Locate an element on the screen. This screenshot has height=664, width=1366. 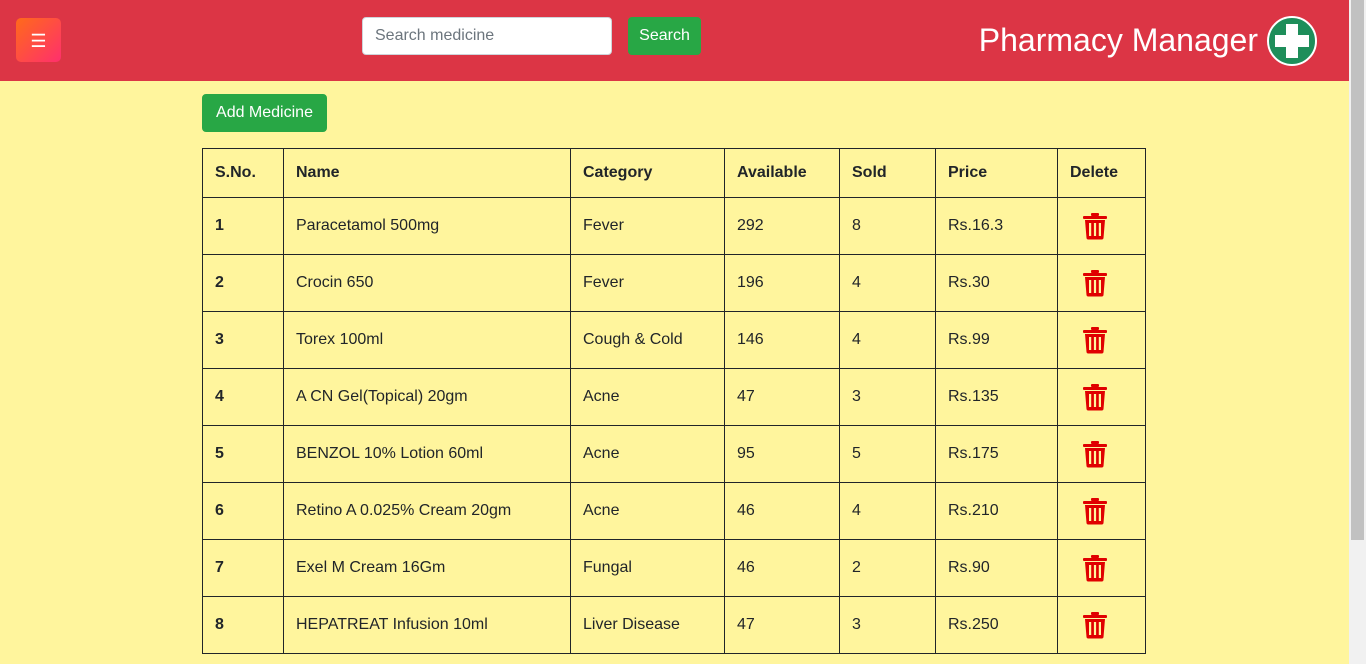
cell-price: Rs.90 is located at coordinates (996, 568).